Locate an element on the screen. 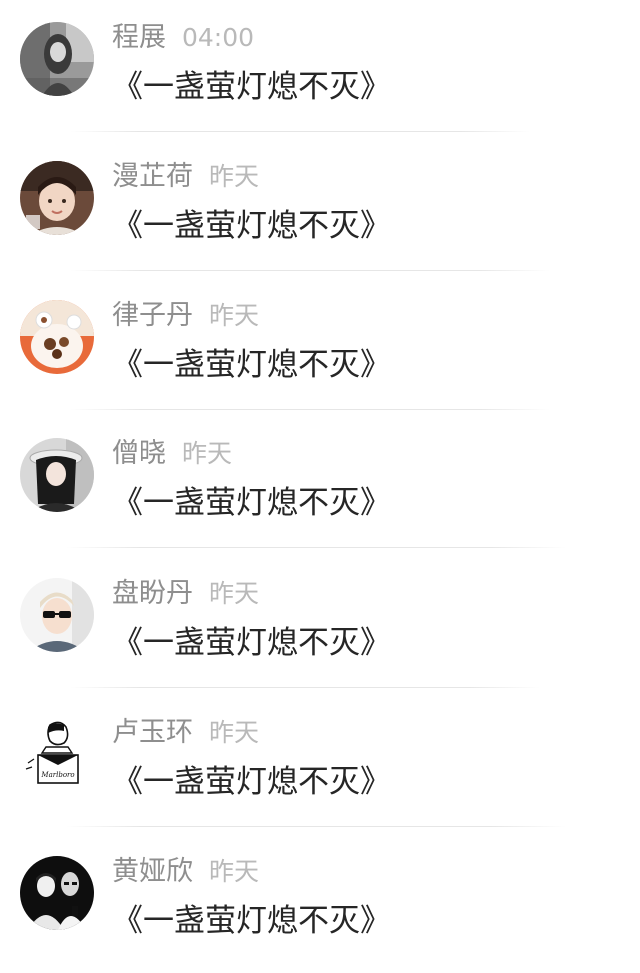 This screenshot has width=640, height=973. comment-item: 黄娅欣 昨天 《一盏萤灯熄不灭》 is located at coordinates (320, 903).